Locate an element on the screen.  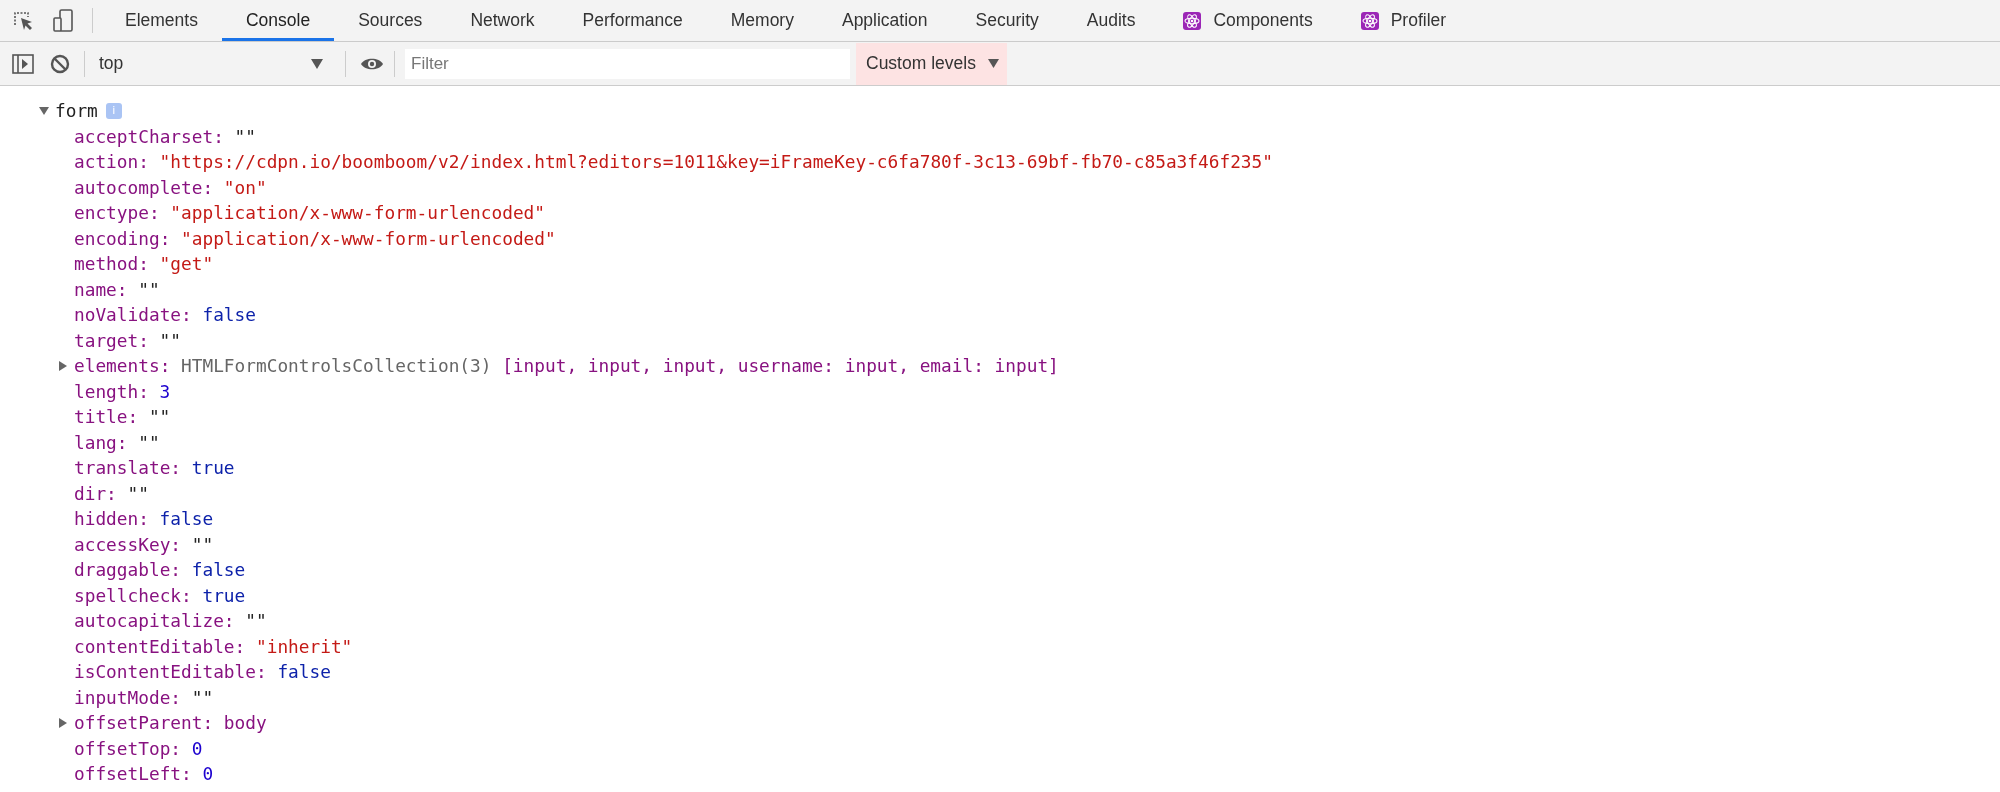
property-name: dir: is located at coordinates (95, 493).